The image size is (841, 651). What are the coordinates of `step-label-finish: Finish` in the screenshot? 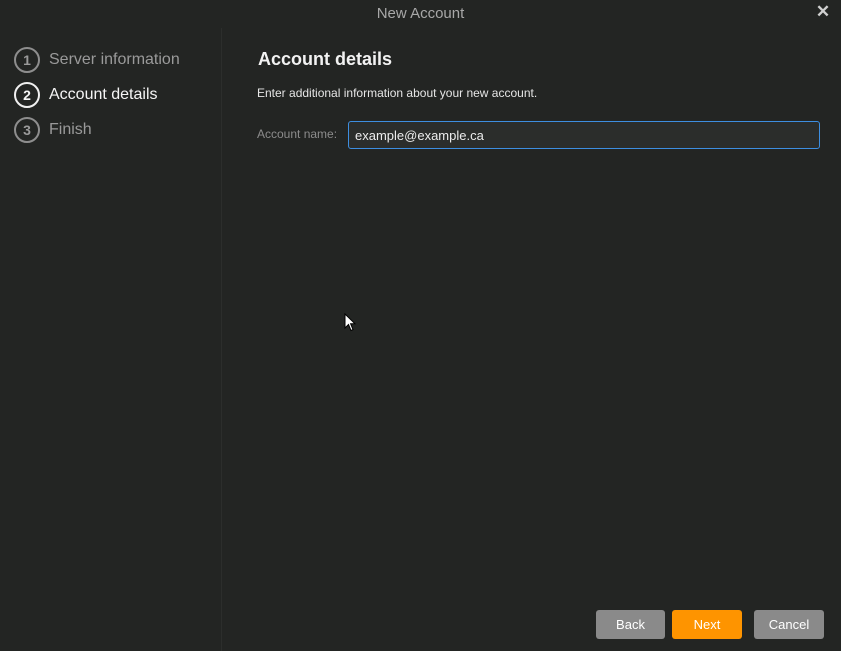 It's located at (70, 129).